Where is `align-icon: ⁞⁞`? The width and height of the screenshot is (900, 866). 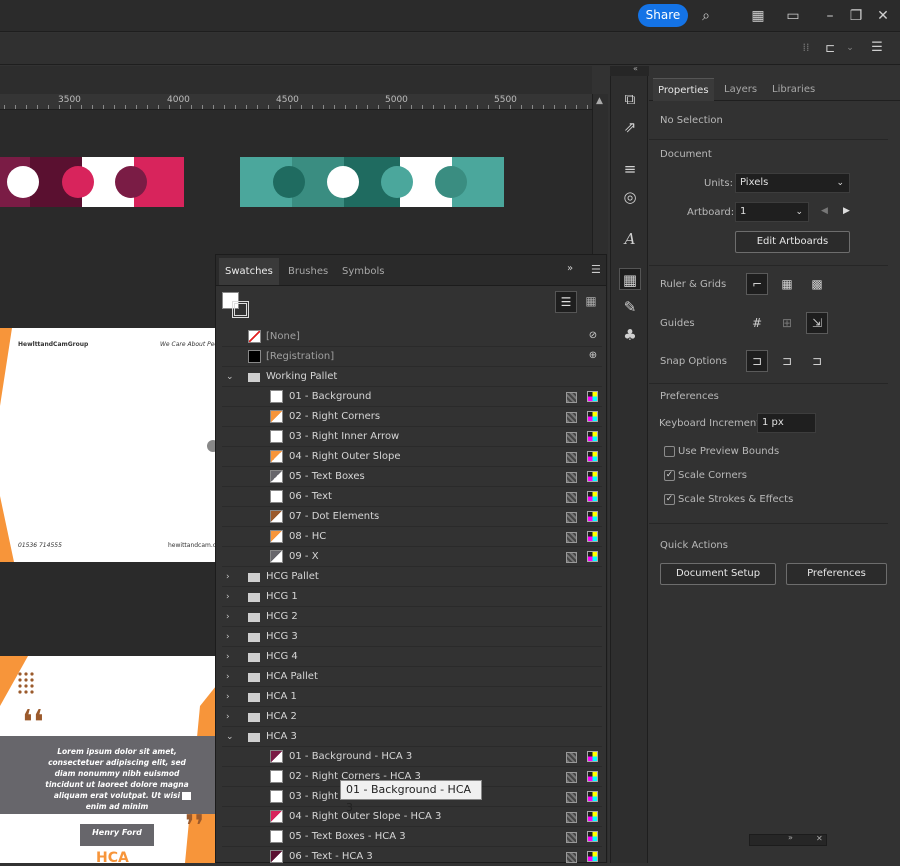
align-icon: ⁞⁞ is located at coordinates (806, 48).